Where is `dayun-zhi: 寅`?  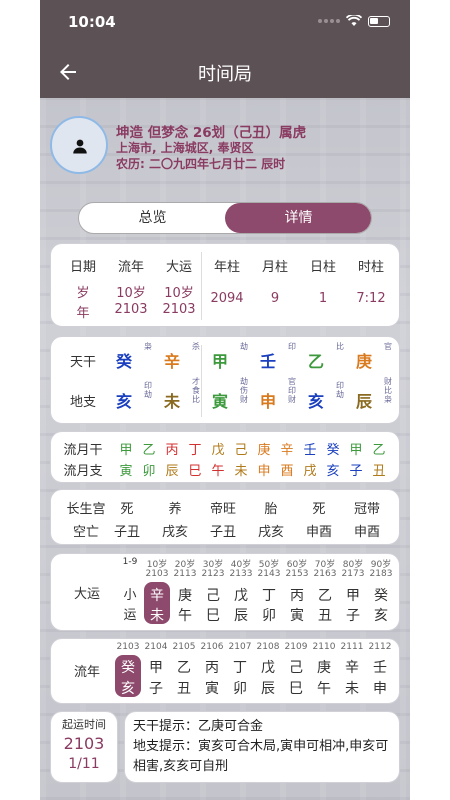 dayun-zhi: 寅 is located at coordinates (297, 615).